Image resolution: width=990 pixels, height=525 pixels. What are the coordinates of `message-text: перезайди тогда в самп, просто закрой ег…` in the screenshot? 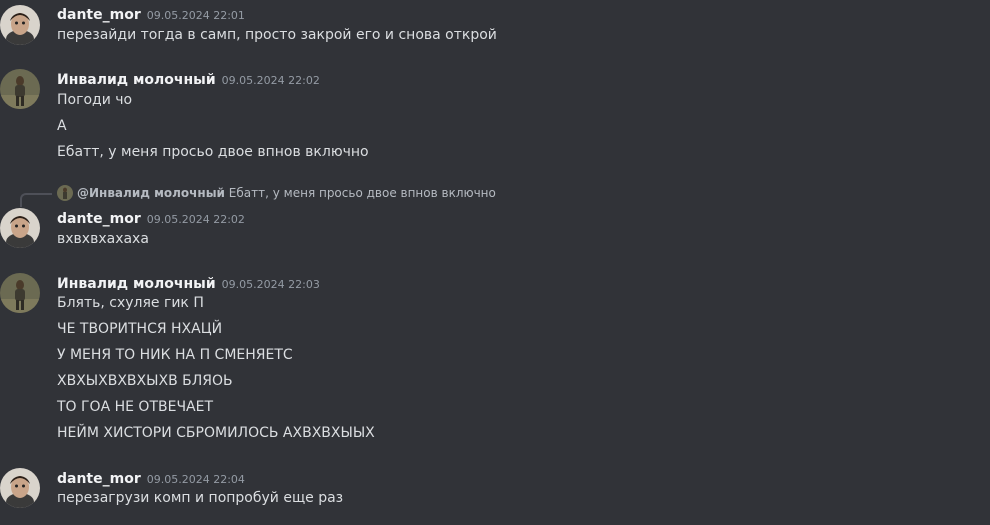 It's located at (277, 35).